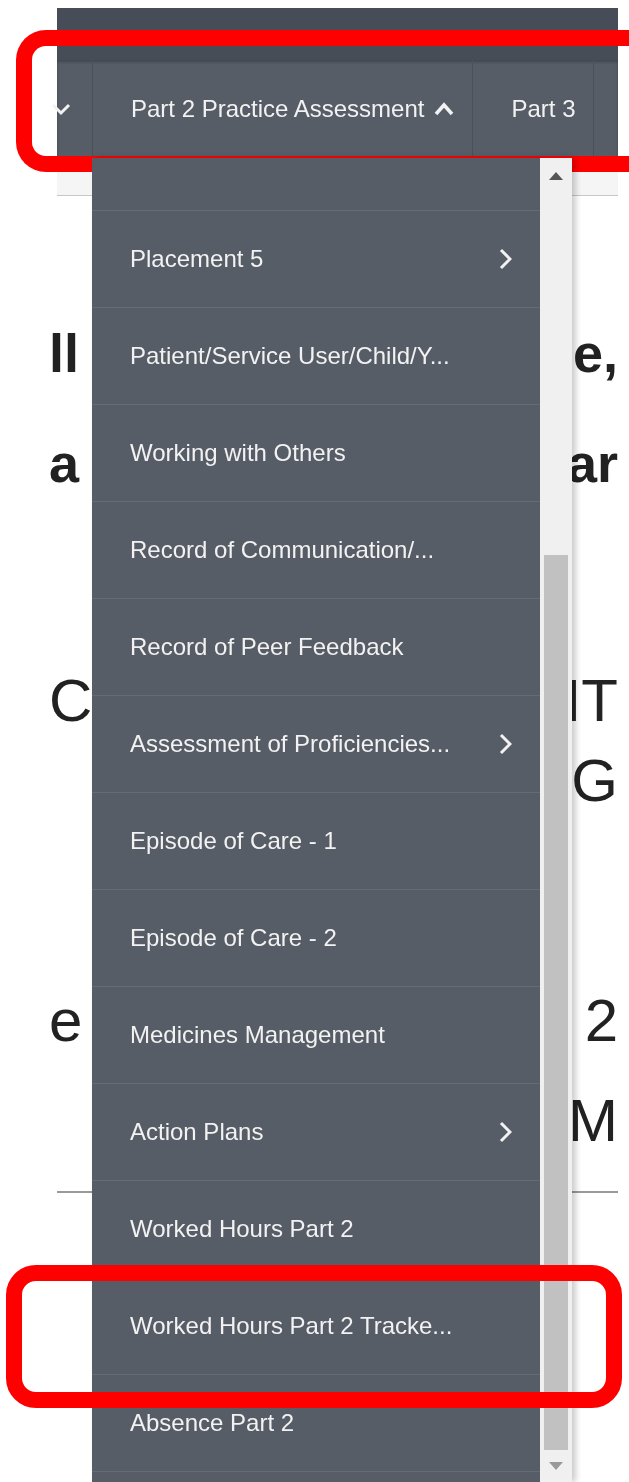 The height and width of the screenshot is (1482, 629). Describe the element at coordinates (556, 1002) in the screenshot. I see `scrollbar-thumb` at that location.